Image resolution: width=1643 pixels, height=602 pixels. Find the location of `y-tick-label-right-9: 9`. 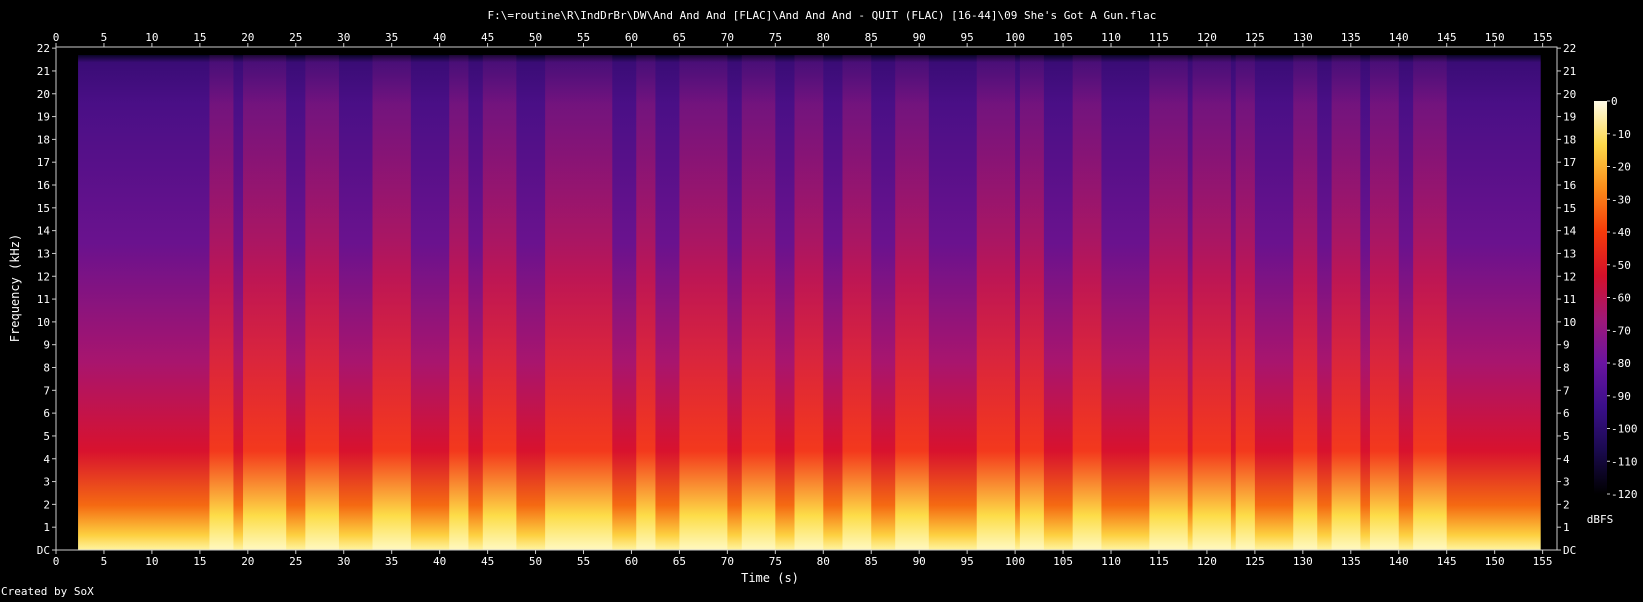

y-tick-label-right-9: 9 is located at coordinates (1566, 345).